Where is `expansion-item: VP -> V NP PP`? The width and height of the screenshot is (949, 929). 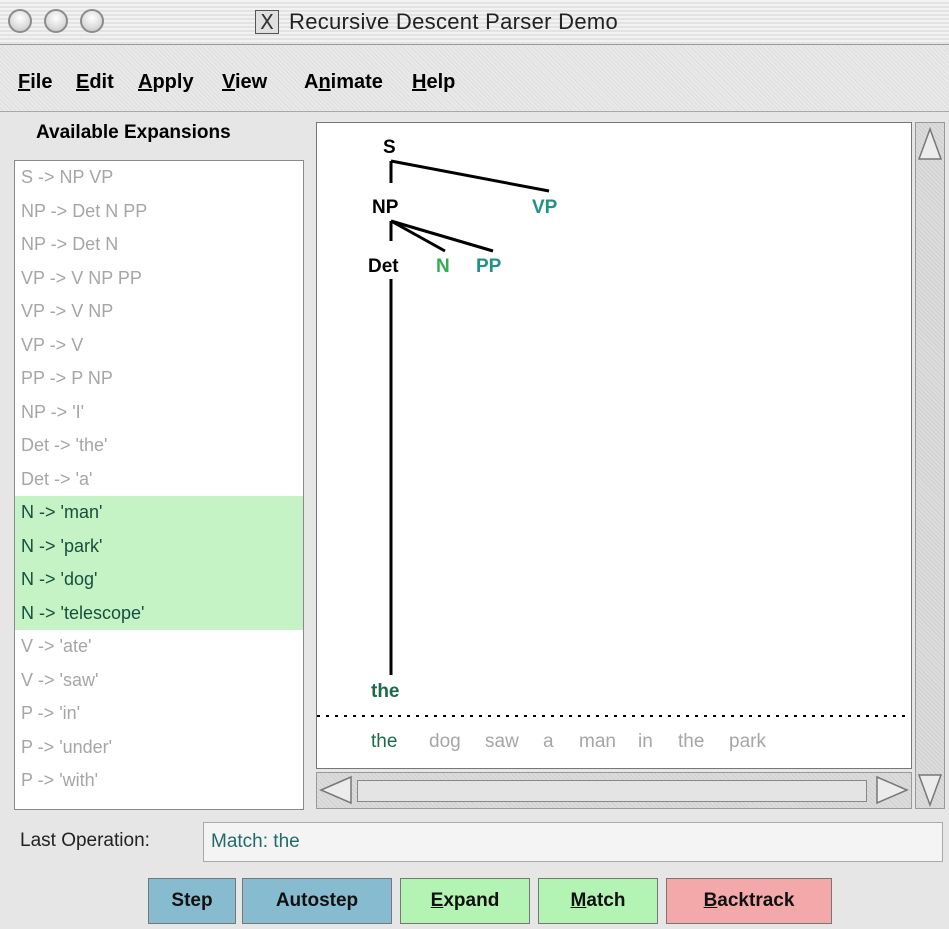
expansion-item: VP -> V NP PP is located at coordinates (159, 279).